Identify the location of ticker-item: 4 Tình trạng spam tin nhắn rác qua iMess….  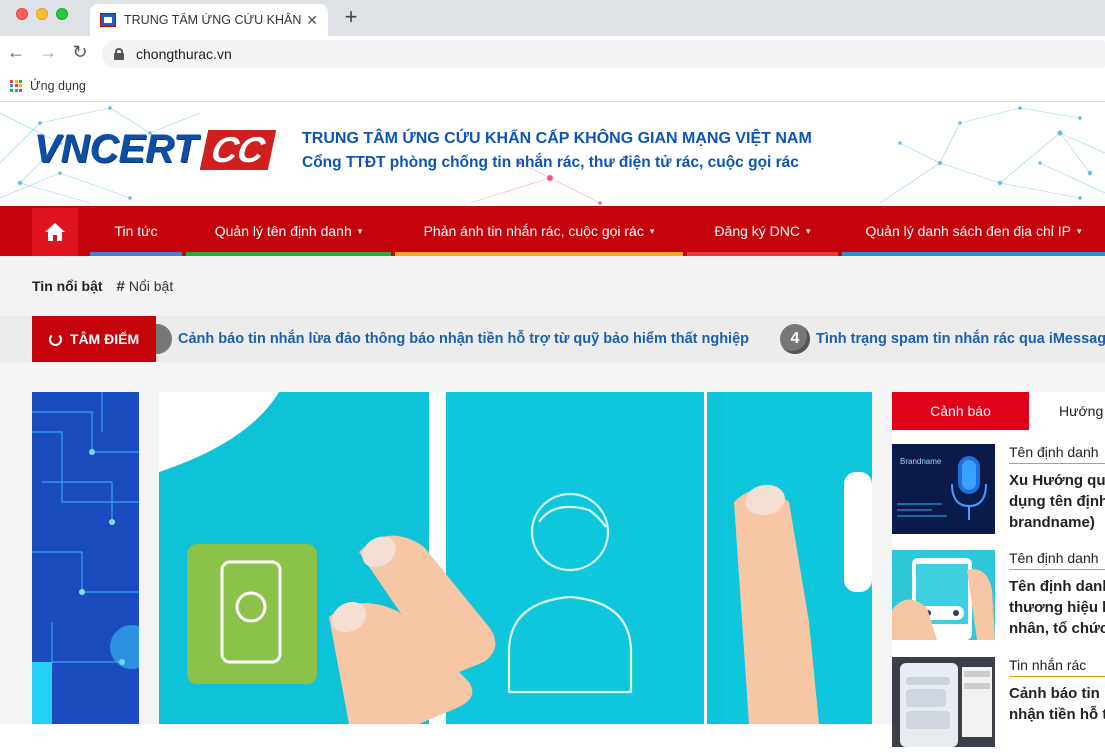
(942, 339).